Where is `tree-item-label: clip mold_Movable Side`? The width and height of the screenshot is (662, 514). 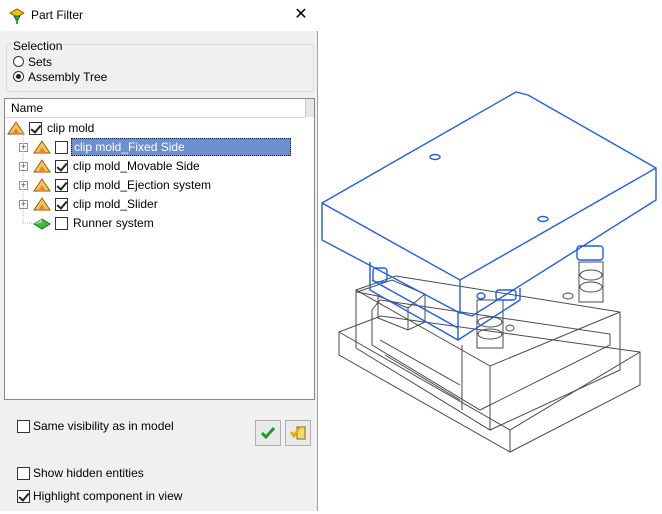
tree-item-label: clip mold_Movable Side is located at coordinates (136, 166).